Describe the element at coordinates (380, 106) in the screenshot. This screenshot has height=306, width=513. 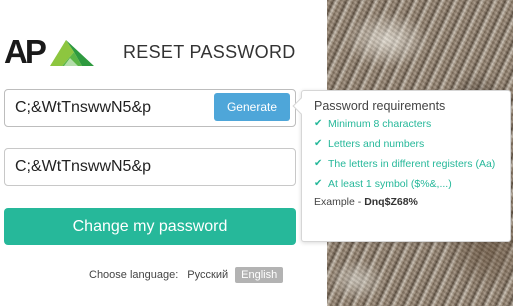
I see `tooltip-title: Password requirements` at that location.